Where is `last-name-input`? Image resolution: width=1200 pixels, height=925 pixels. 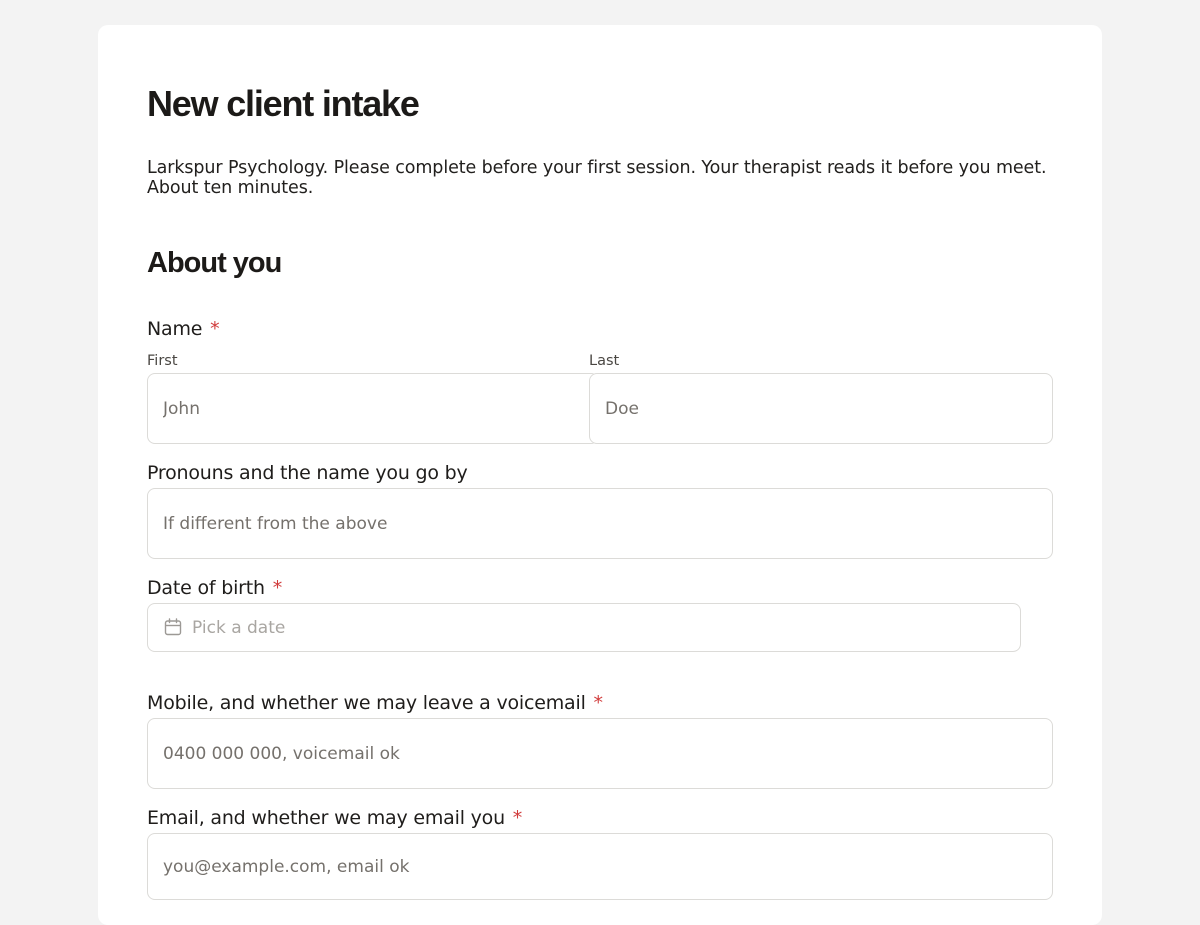 last-name-input is located at coordinates (821, 408).